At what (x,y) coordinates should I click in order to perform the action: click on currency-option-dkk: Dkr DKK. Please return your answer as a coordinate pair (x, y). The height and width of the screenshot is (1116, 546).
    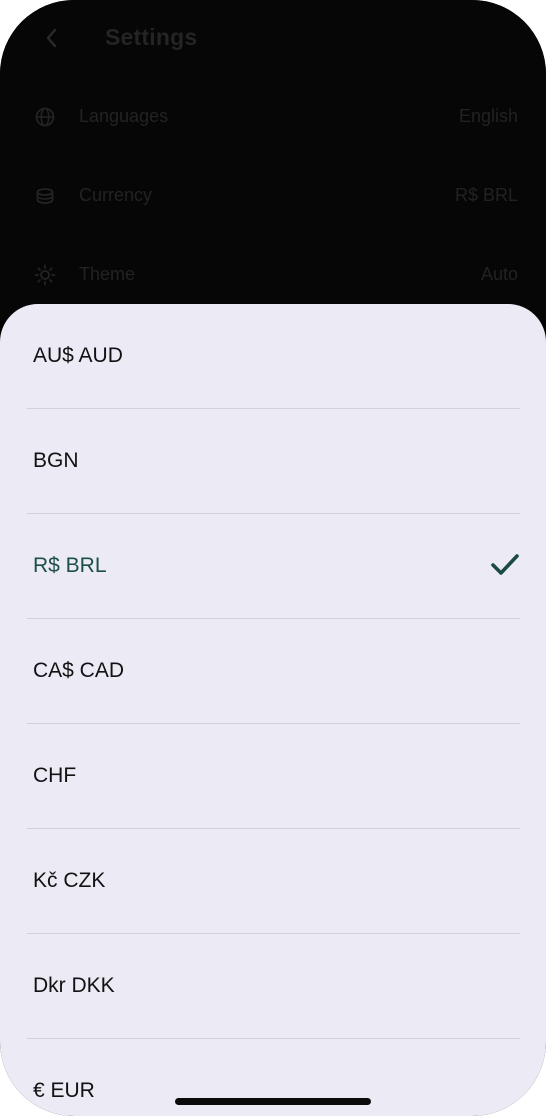
    Looking at the image, I should click on (273, 986).